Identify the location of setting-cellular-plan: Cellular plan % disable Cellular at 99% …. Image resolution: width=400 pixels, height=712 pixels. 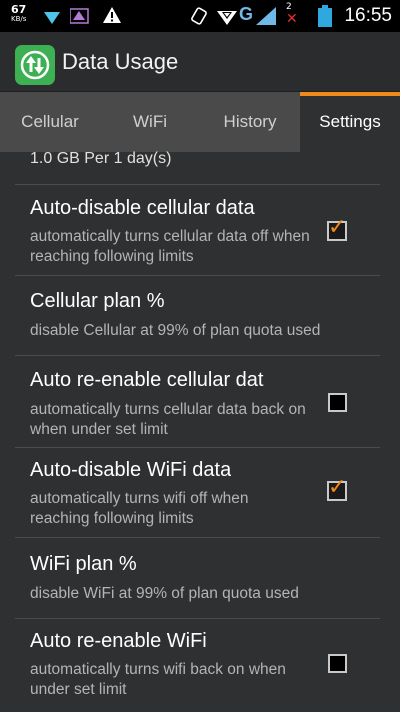
(200, 315).